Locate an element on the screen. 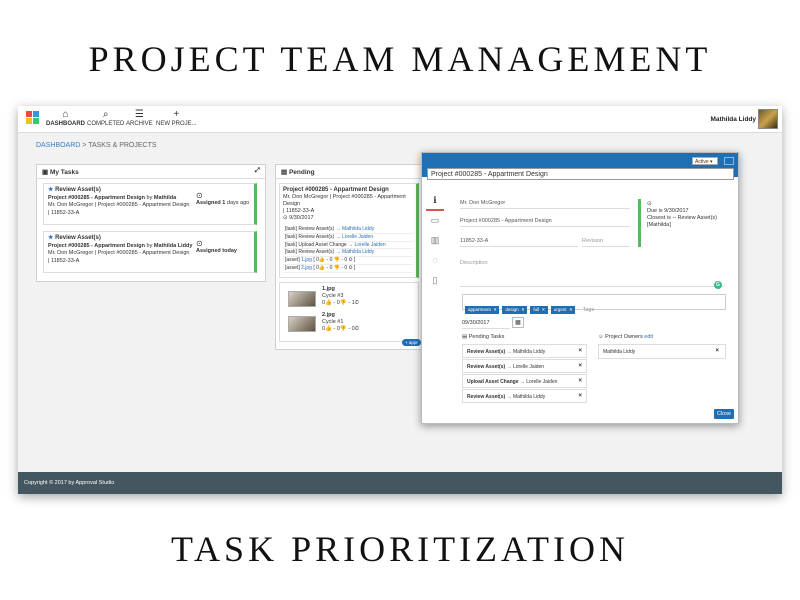  pending-project-title: Project #000285 - Appartment Design is located at coordinates (336, 190).